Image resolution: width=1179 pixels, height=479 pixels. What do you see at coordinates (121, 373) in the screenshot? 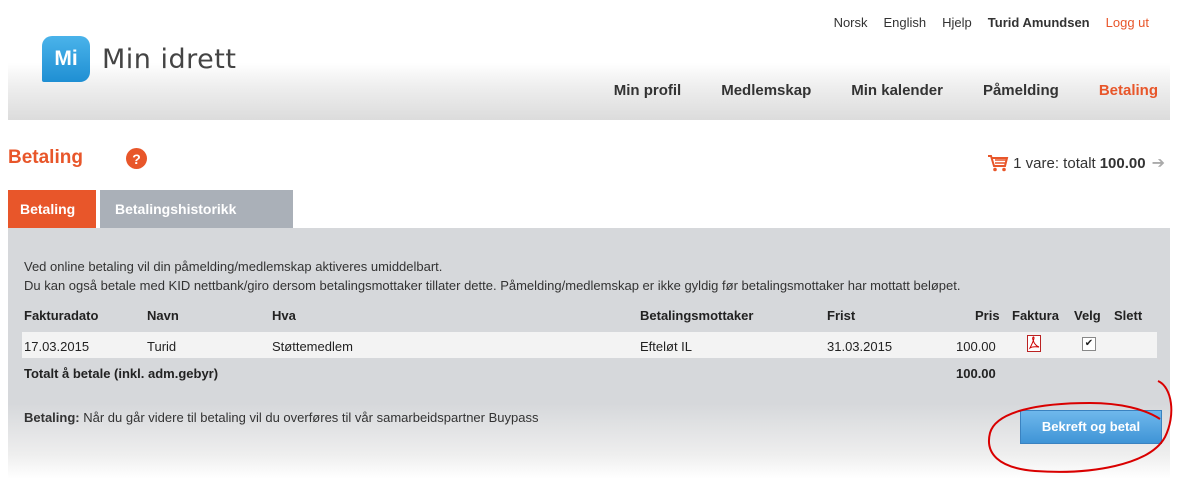
I see `total-label: Totalt å betale (inkl. adm.gebyr)` at bounding box center [121, 373].